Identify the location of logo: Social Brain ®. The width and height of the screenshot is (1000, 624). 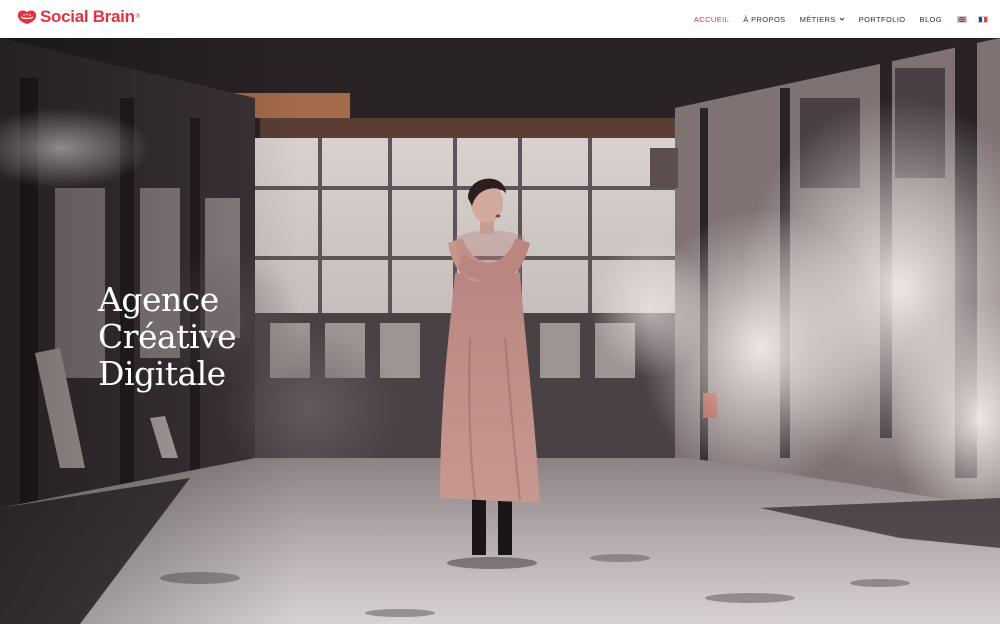
(78, 17).